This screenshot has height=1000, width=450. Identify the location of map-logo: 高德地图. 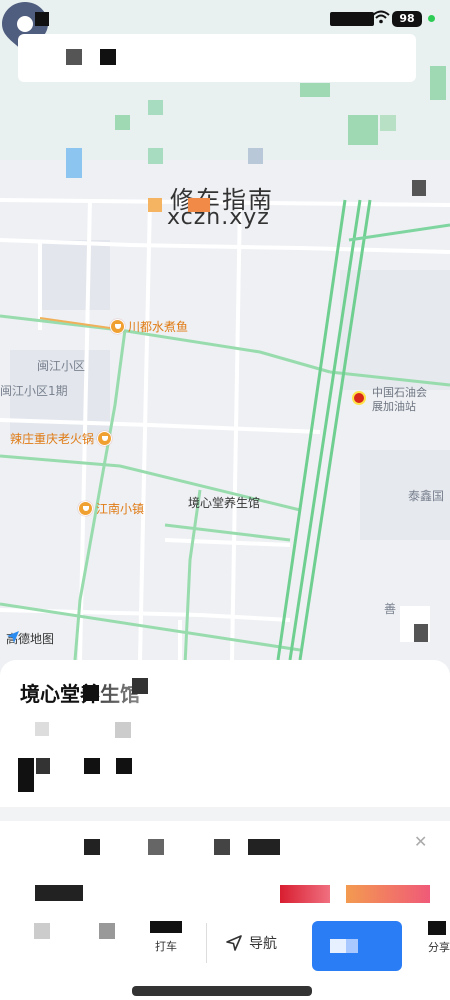
(30, 638).